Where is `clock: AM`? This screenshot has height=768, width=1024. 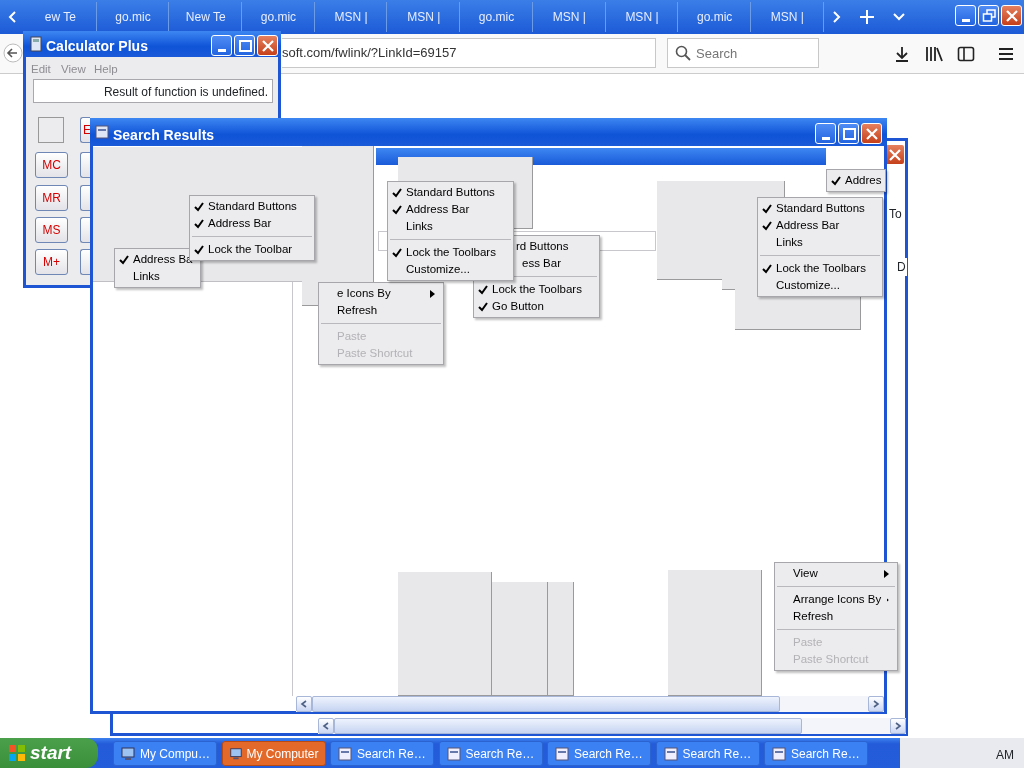
clock: AM is located at coordinates (1005, 755).